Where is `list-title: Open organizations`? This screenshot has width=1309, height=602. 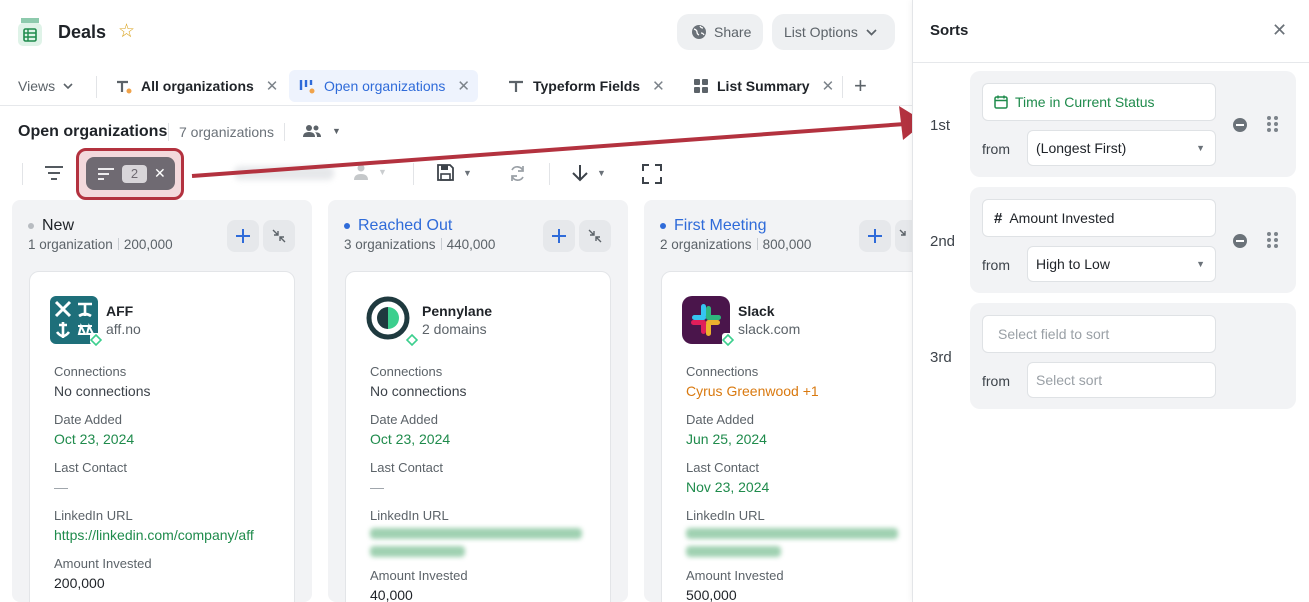
list-title: Open organizations is located at coordinates (93, 131).